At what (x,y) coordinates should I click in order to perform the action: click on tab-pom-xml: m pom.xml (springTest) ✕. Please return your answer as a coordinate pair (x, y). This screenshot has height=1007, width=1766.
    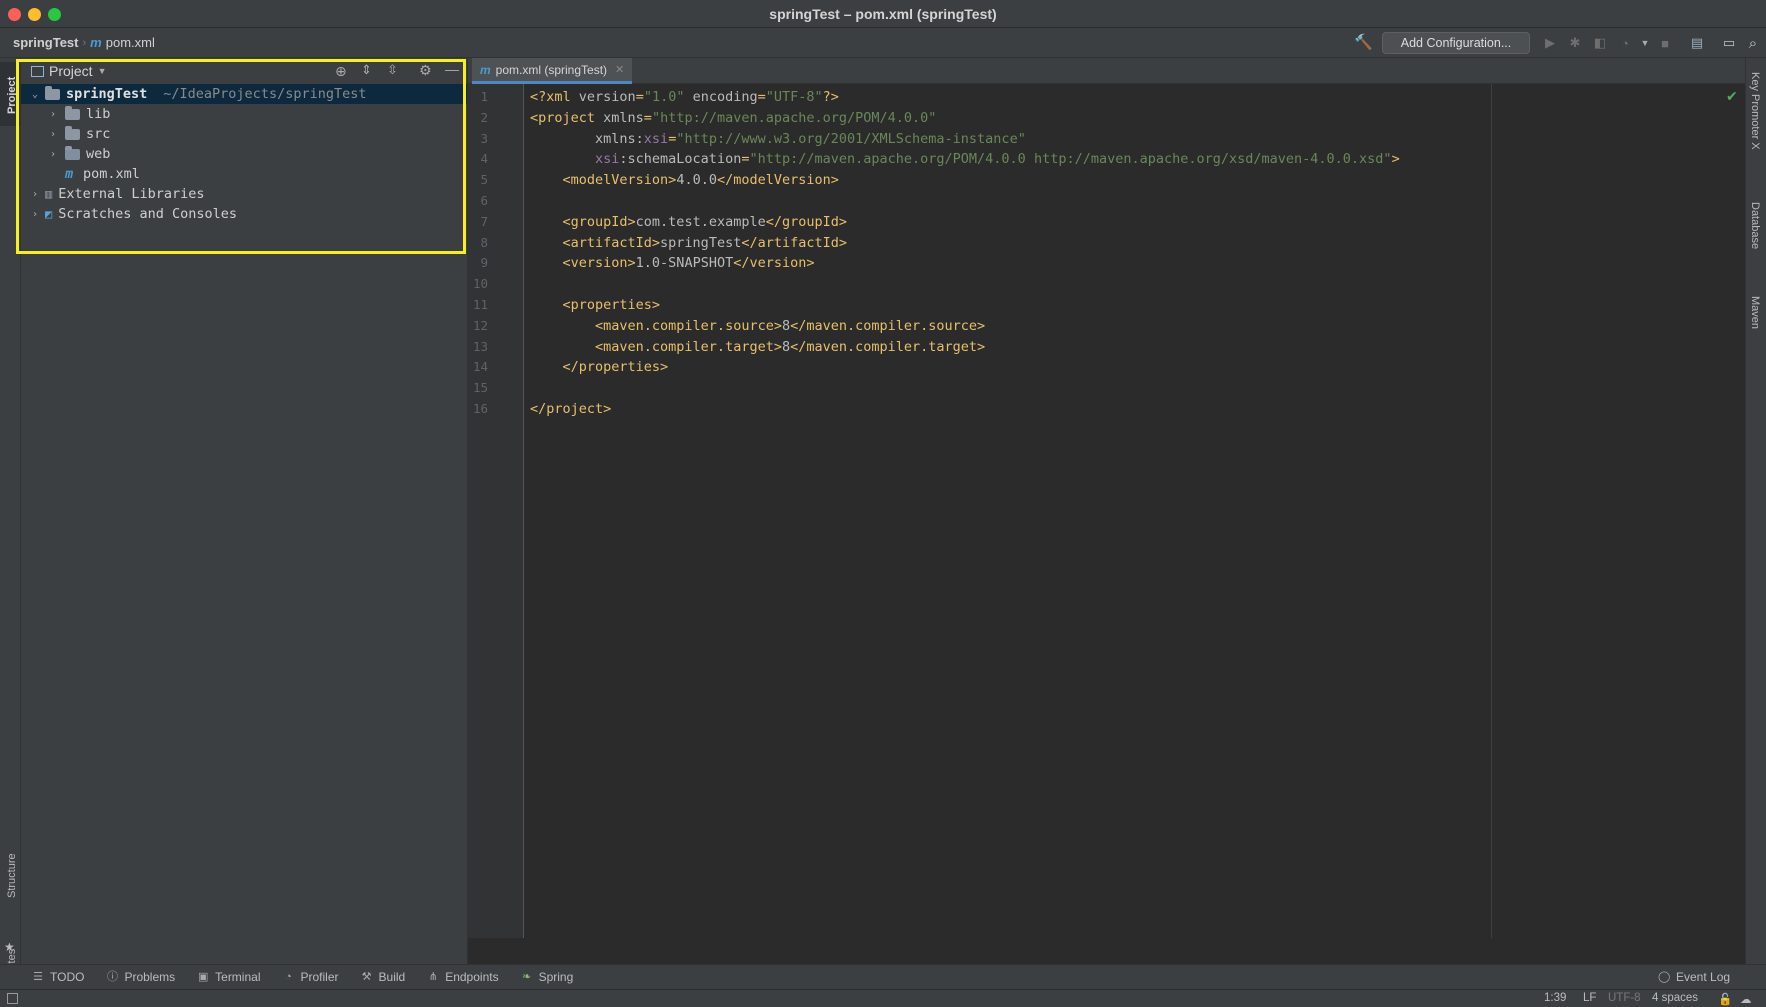
    Looking at the image, I should click on (552, 71).